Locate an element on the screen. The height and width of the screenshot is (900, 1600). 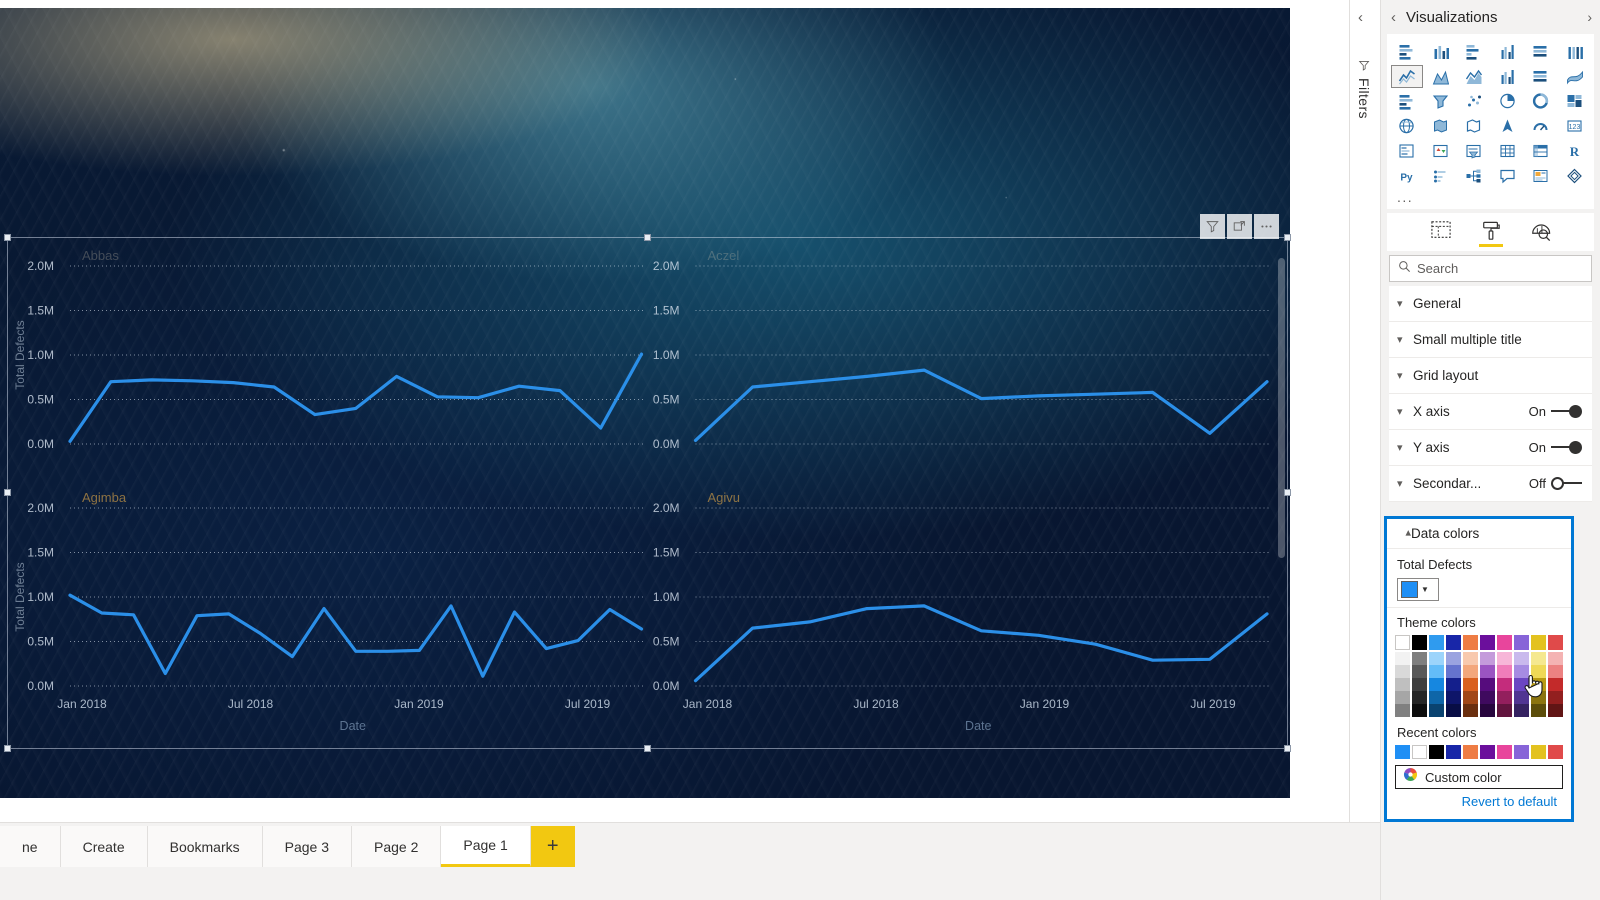
section-toggle: Off is located at coordinates (1555, 483).